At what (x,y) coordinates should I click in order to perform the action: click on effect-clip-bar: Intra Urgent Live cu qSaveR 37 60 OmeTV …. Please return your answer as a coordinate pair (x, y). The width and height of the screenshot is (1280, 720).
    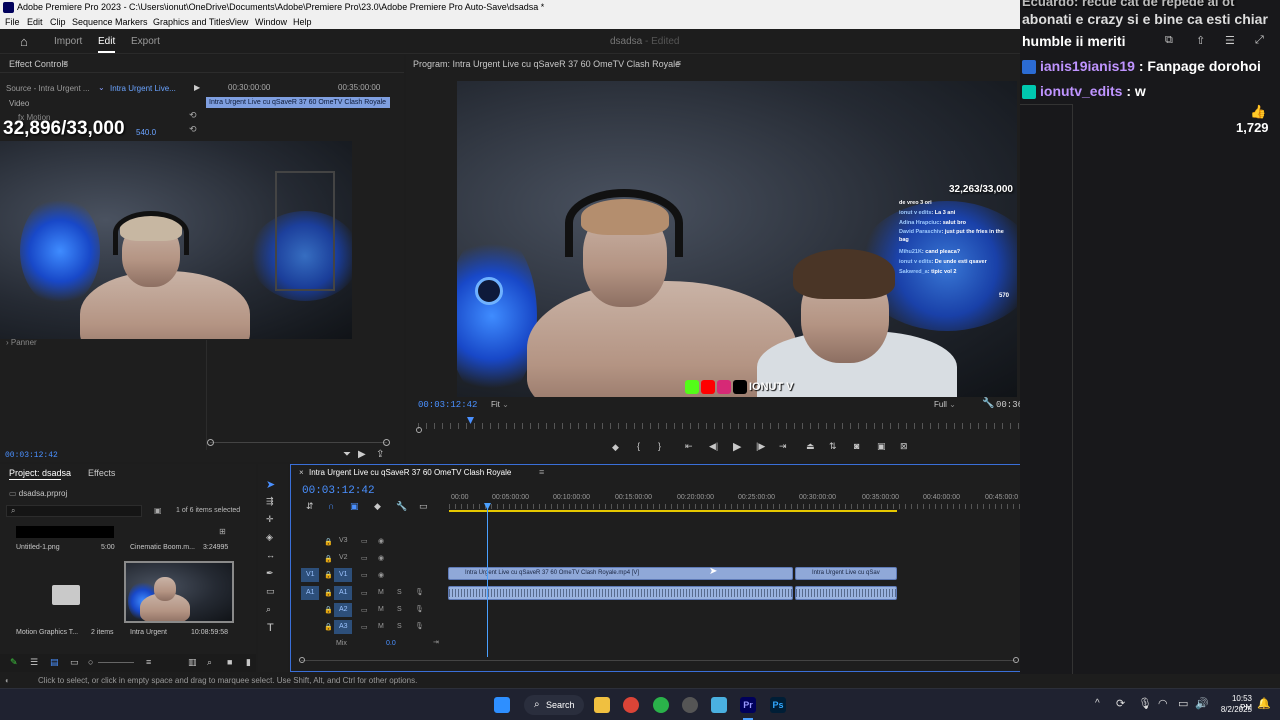
    Looking at the image, I should click on (298, 102).